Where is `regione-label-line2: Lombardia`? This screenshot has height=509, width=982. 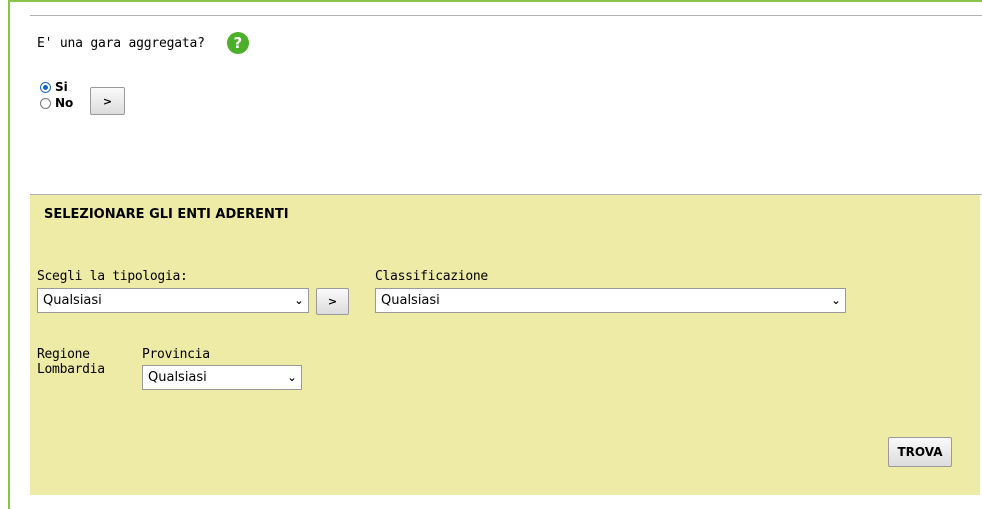
regione-label-line2: Lombardia is located at coordinates (71, 369).